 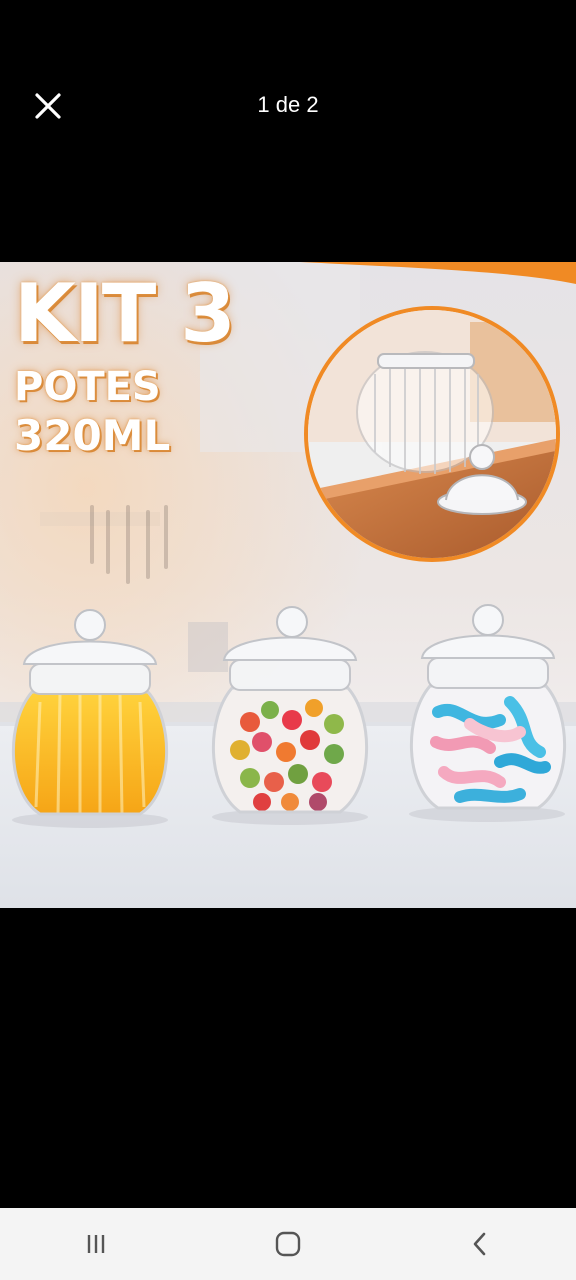 I want to click on back-icon, so click(x=479, y=1244).